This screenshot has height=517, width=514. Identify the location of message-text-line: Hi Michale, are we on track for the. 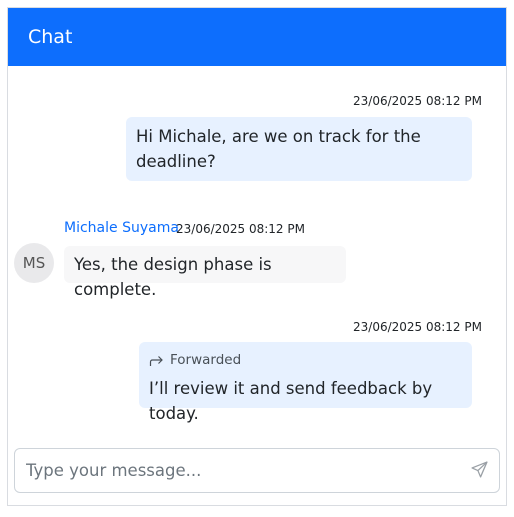
(278, 136).